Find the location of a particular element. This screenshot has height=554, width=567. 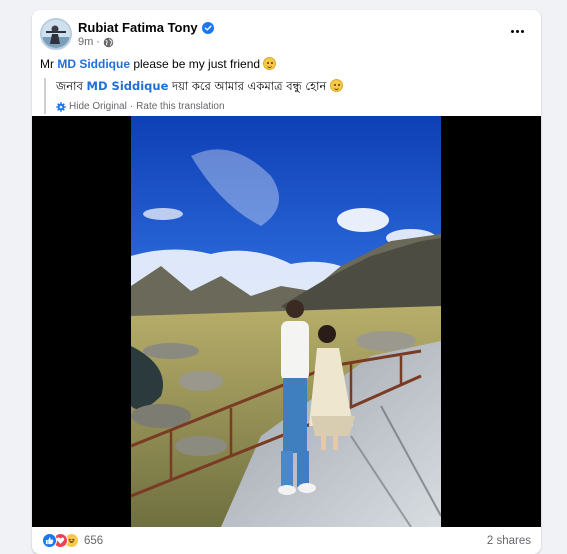

post-meta: 9m · is located at coordinates (96, 42).